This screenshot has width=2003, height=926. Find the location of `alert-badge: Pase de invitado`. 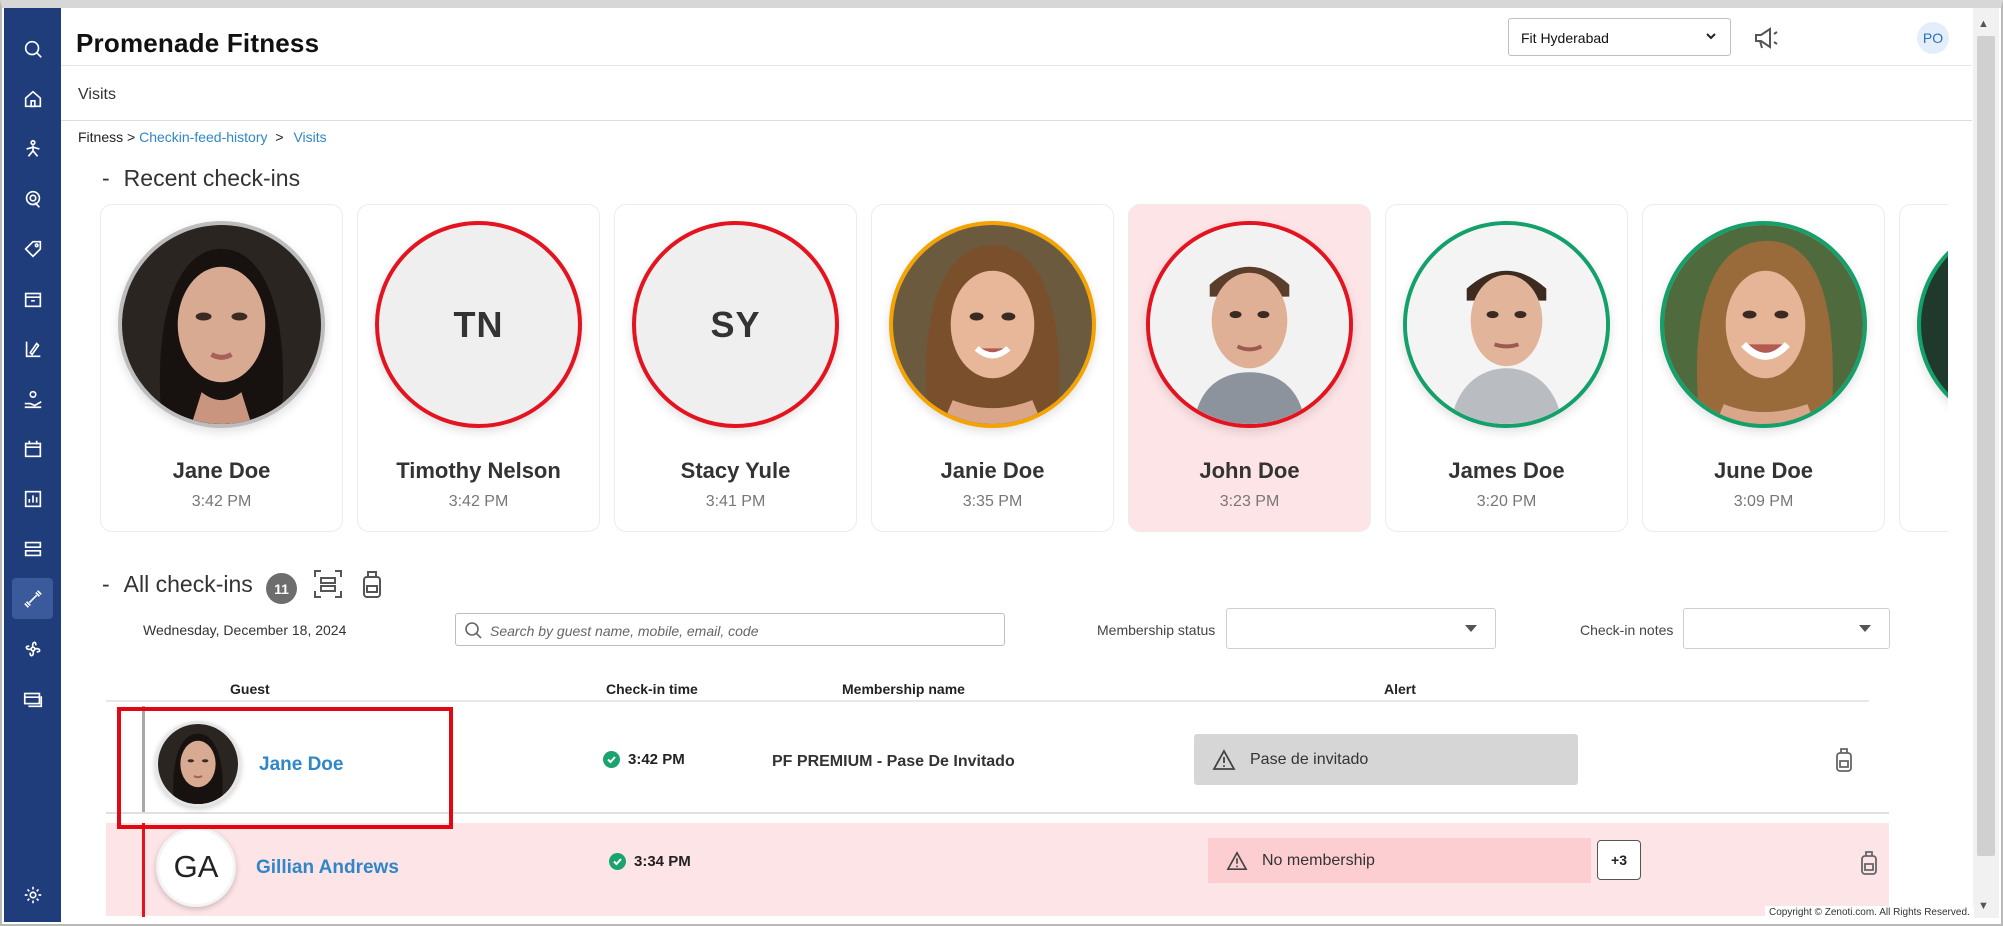

alert-badge: Pase de invitado is located at coordinates (1386, 759).